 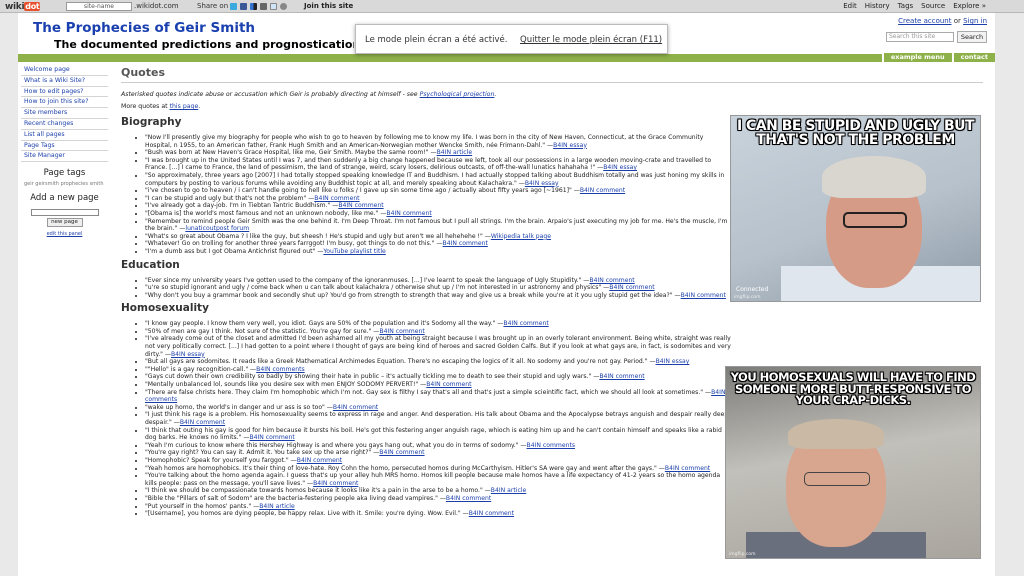 What do you see at coordinates (973, 57) in the screenshot?
I see `contact-button: contact` at bounding box center [973, 57].